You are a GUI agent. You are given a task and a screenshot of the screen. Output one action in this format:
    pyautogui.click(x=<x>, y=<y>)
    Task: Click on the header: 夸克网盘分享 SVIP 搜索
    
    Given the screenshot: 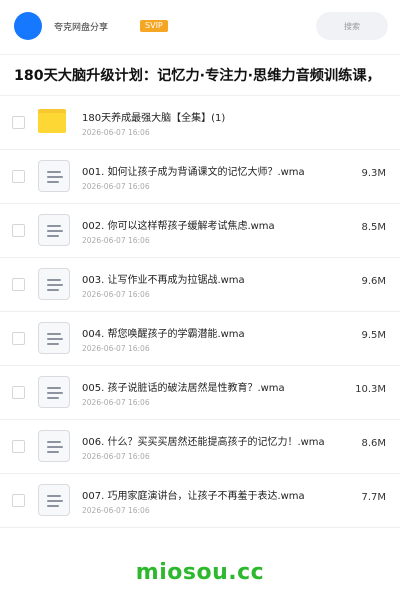 What is the action you would take?
    pyautogui.click(x=200, y=26)
    